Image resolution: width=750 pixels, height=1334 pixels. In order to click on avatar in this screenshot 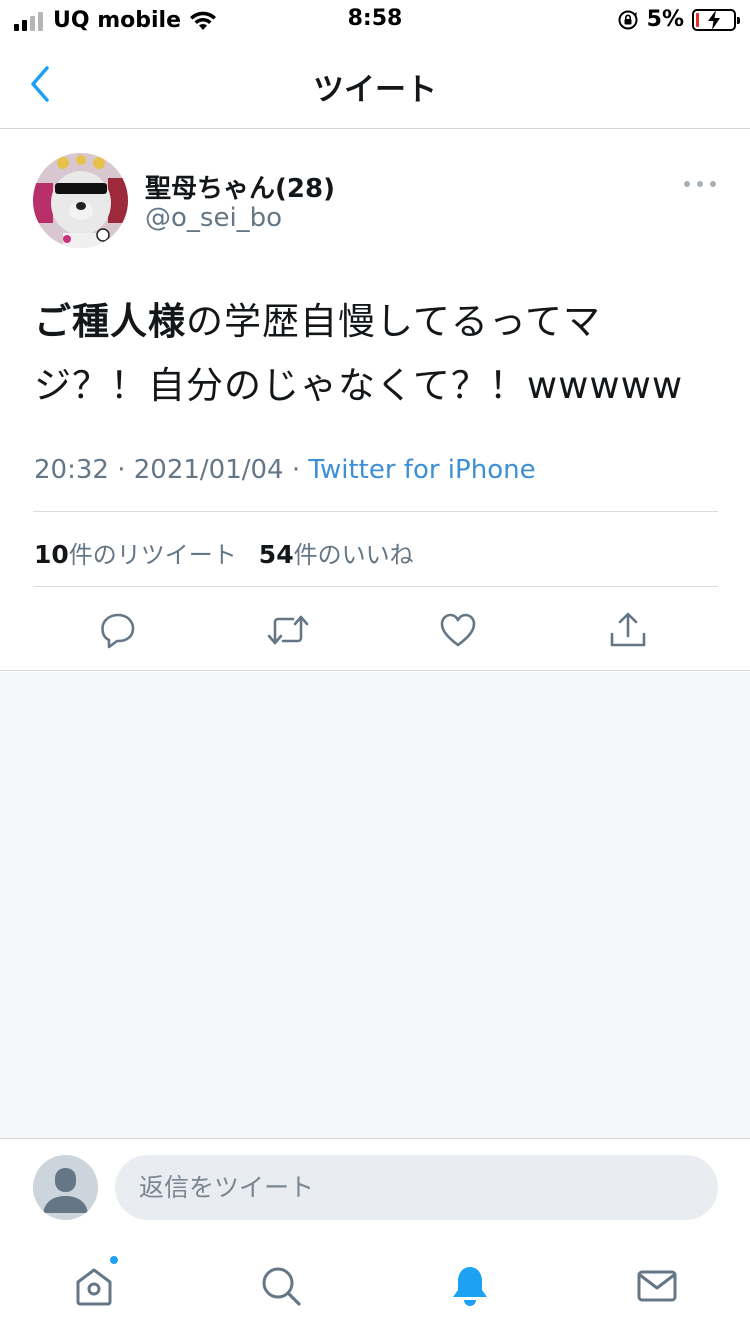, I will do `click(80, 200)`.